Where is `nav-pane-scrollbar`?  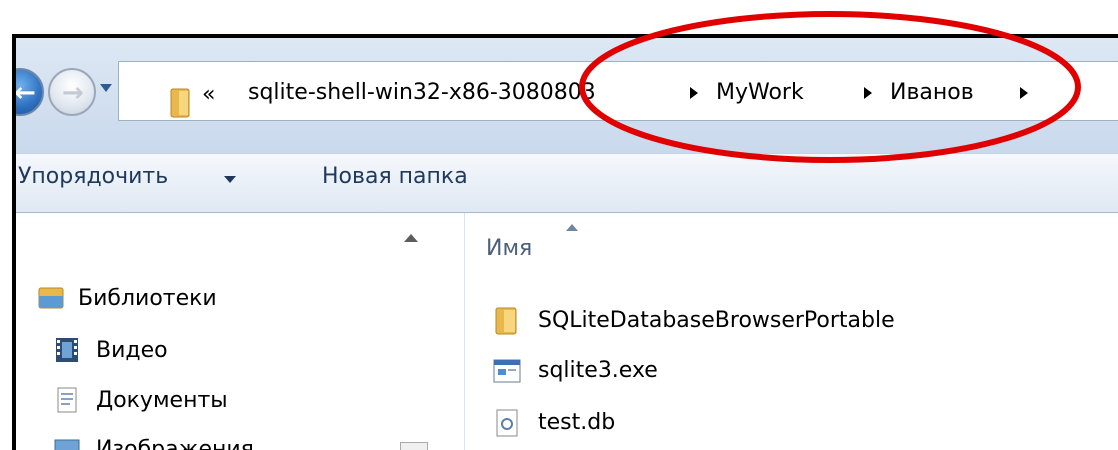
nav-pane-scrollbar is located at coordinates (412, 331).